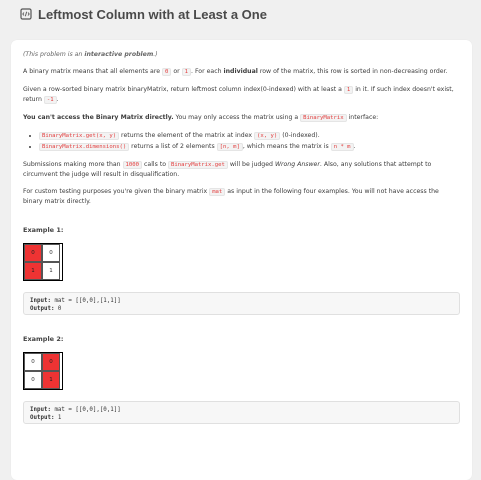  I want to click on example-1-matrix: 0 0 1 1, so click(43, 262).